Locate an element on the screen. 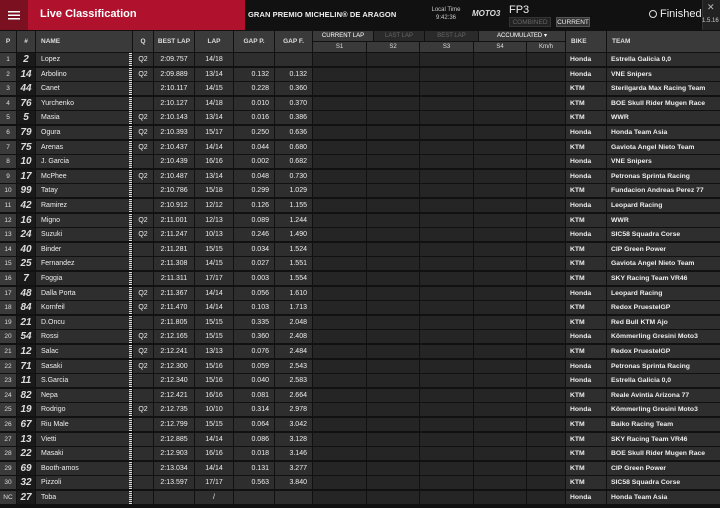 The width and height of the screenshot is (720, 508). cell-number-text: 27 is located at coordinates (26, 497).